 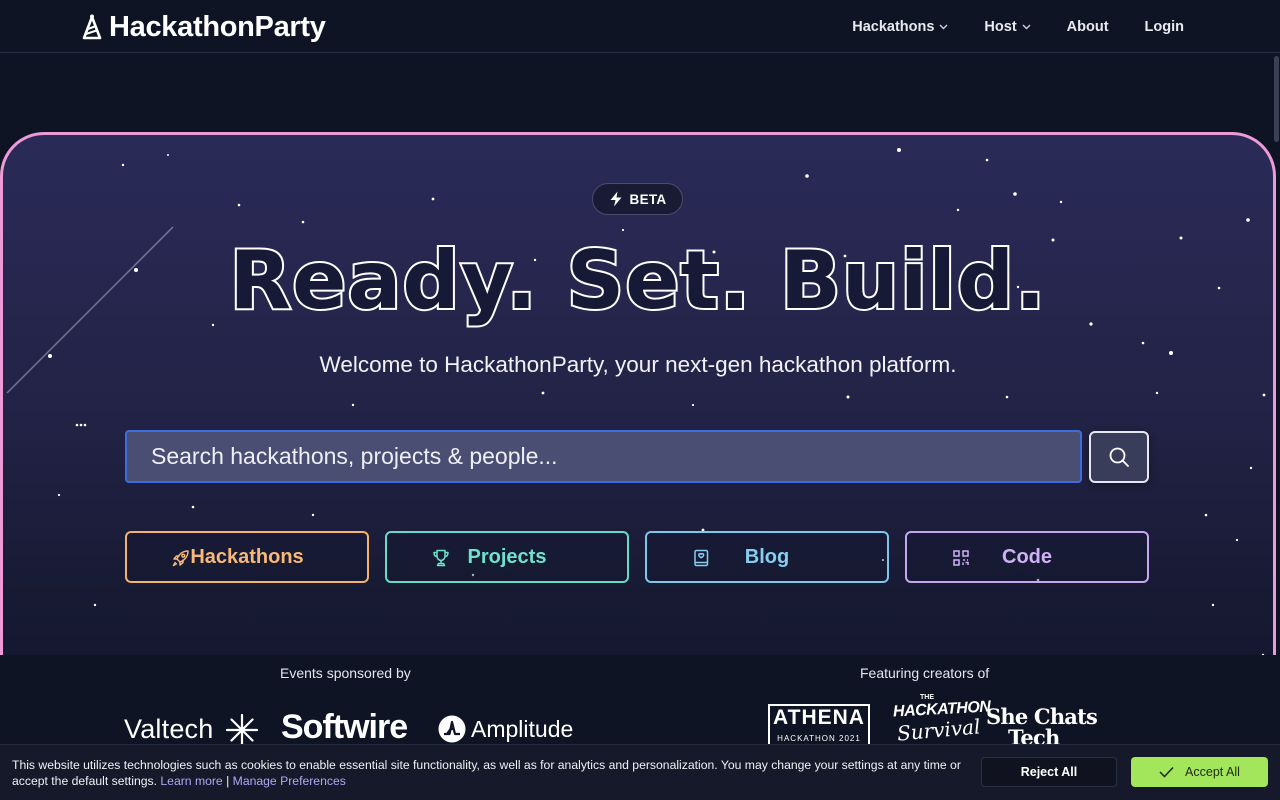 What do you see at coordinates (925, 673) in the screenshot?
I see `creators-heading: Featuring creators of` at bounding box center [925, 673].